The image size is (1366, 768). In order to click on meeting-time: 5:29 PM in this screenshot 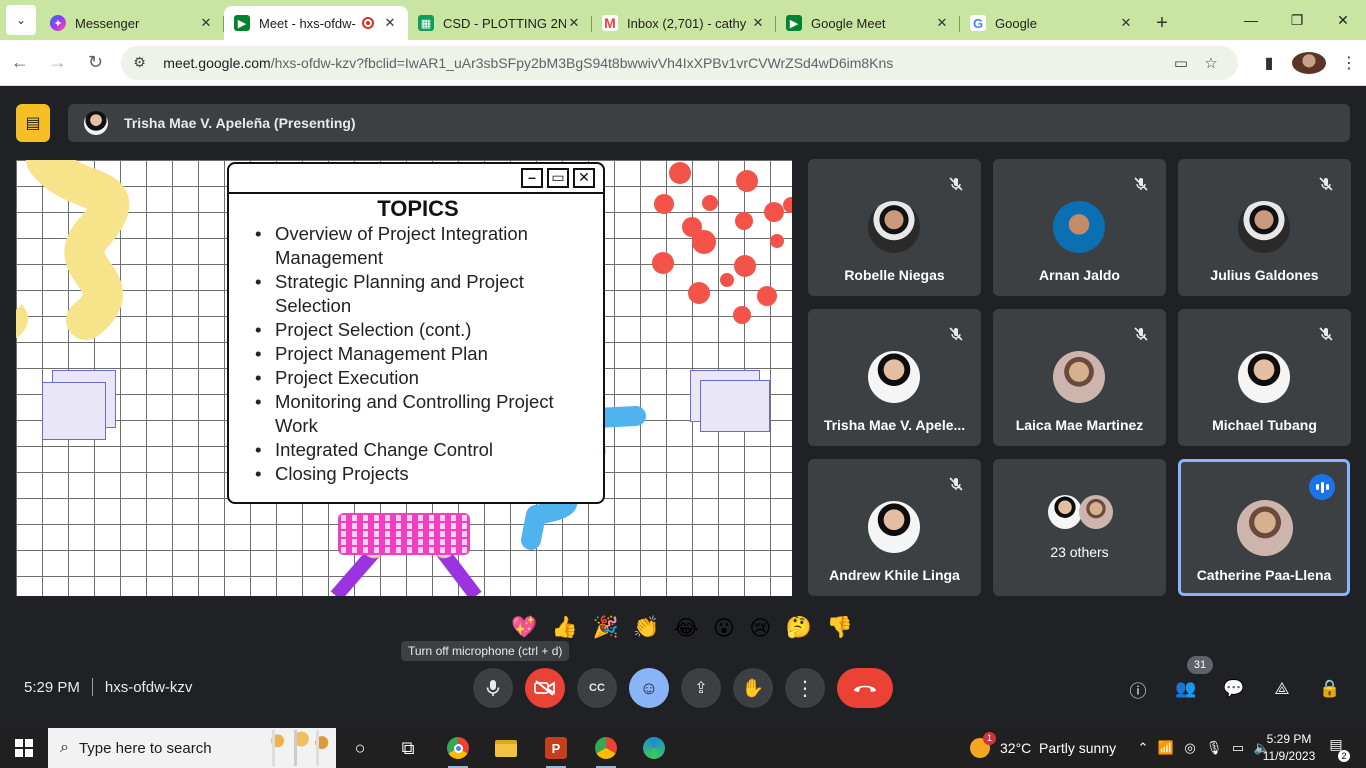, I will do `click(52, 687)`.